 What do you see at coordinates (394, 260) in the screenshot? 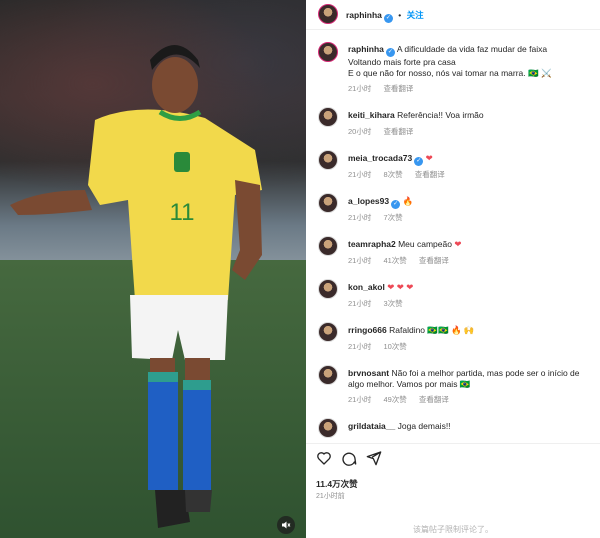
I see `like-count: 41次赞` at bounding box center [394, 260].